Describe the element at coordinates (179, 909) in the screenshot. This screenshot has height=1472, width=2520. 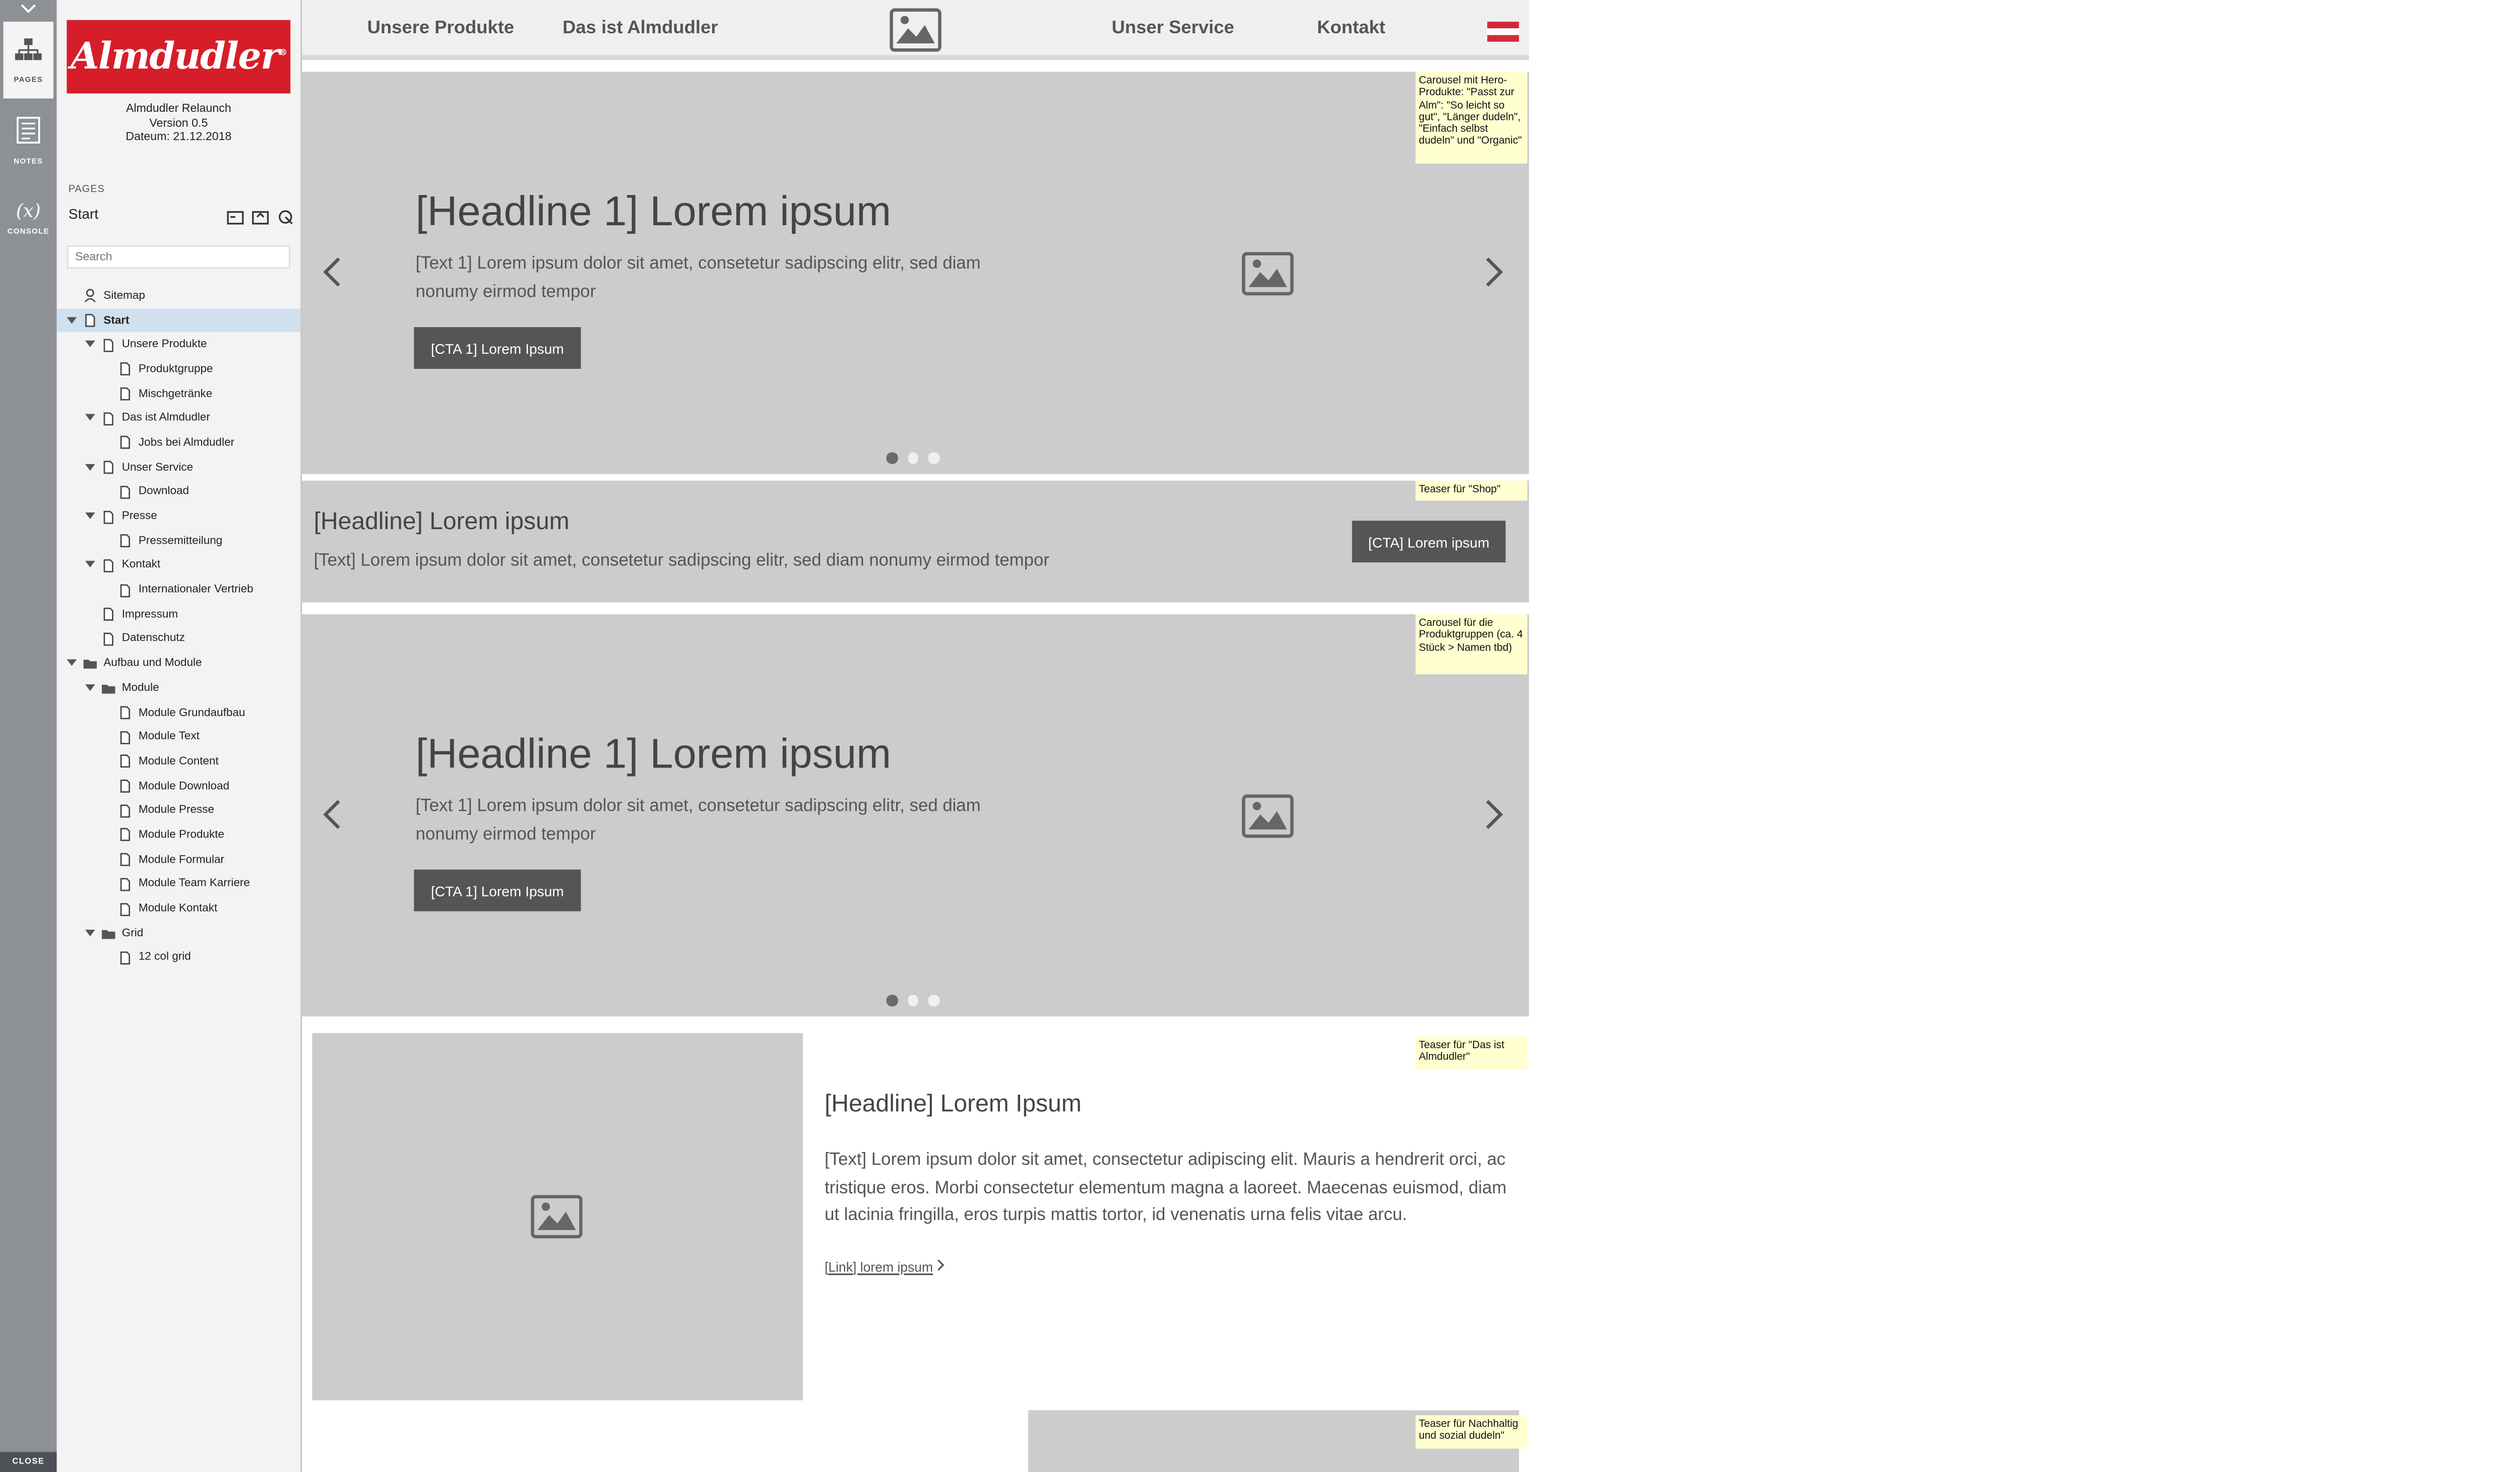
I see `tree-item-module-kontakt: Module Kontakt` at that location.